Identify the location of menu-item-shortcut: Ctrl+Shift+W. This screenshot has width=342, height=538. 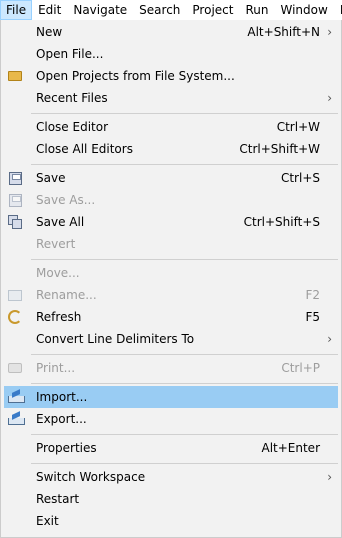
(279, 149).